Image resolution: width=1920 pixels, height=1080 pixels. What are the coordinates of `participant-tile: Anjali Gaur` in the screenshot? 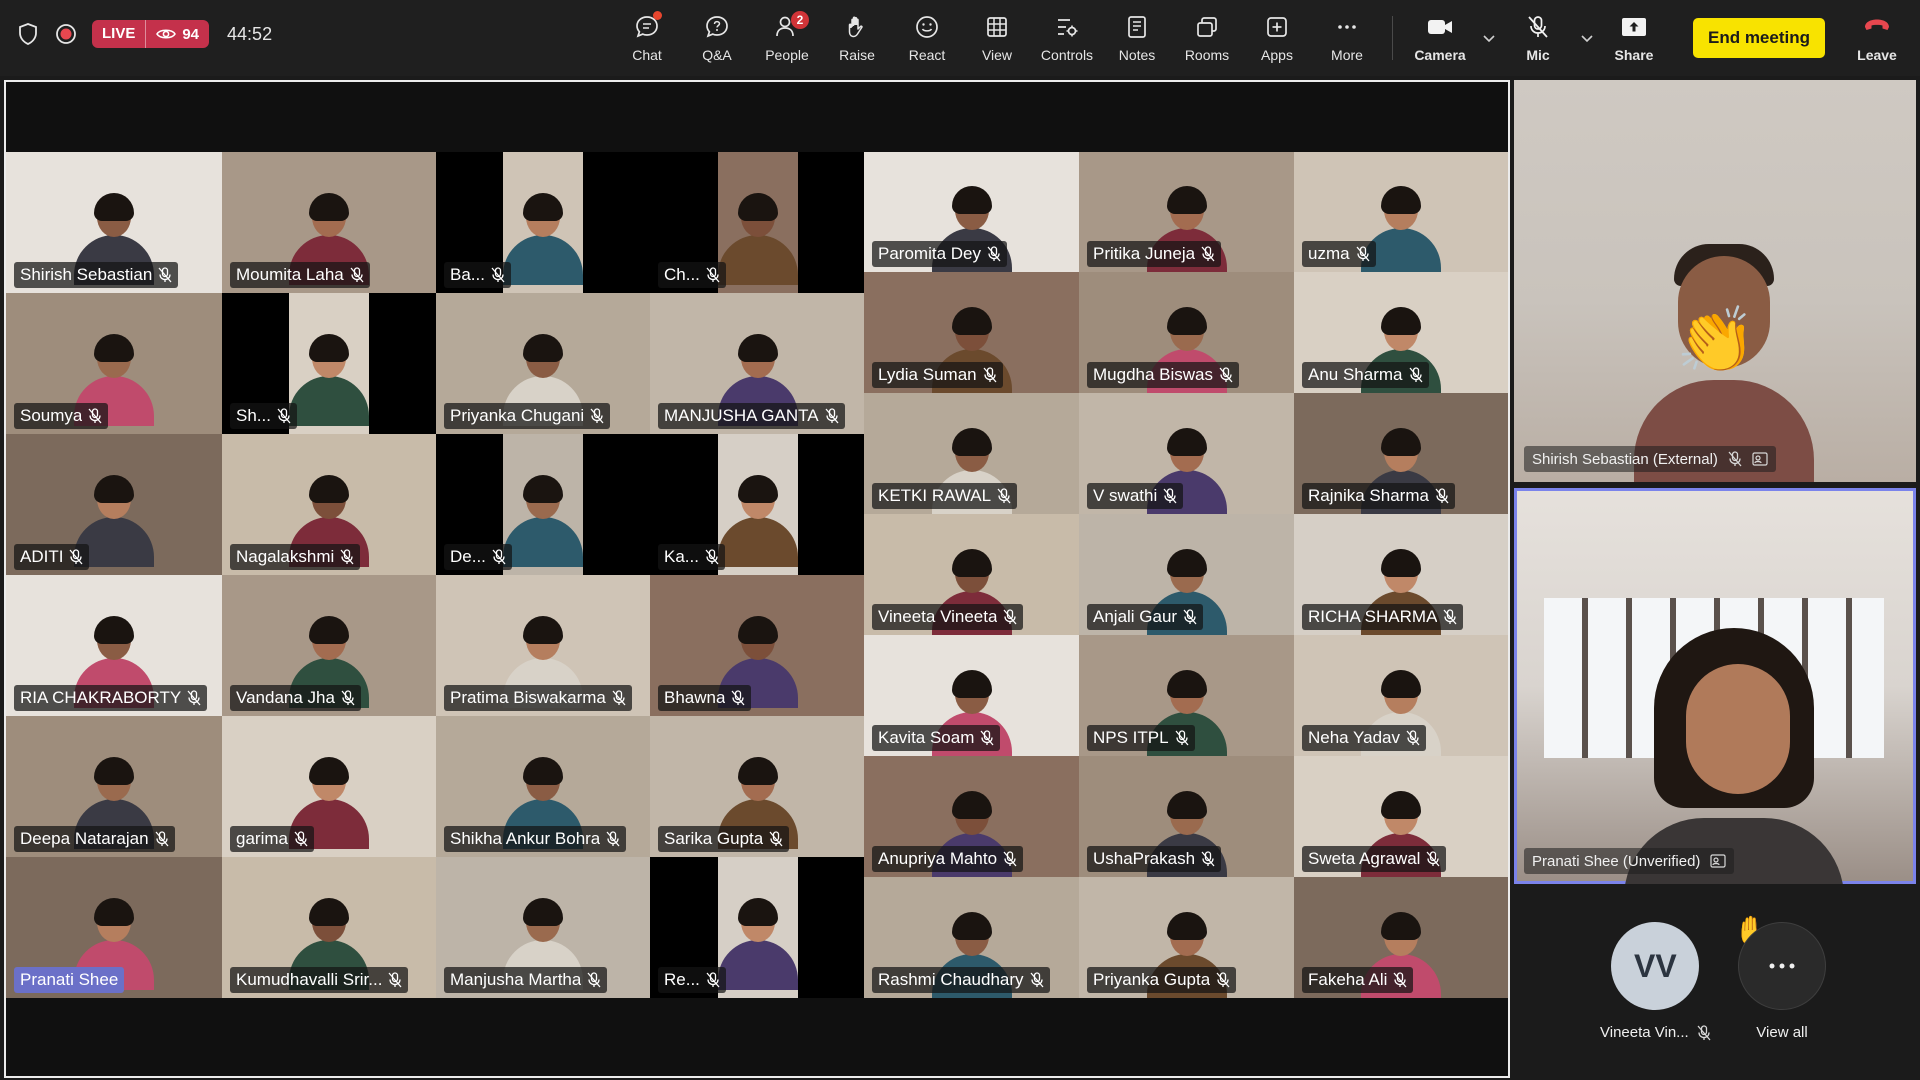 It's located at (1186, 574).